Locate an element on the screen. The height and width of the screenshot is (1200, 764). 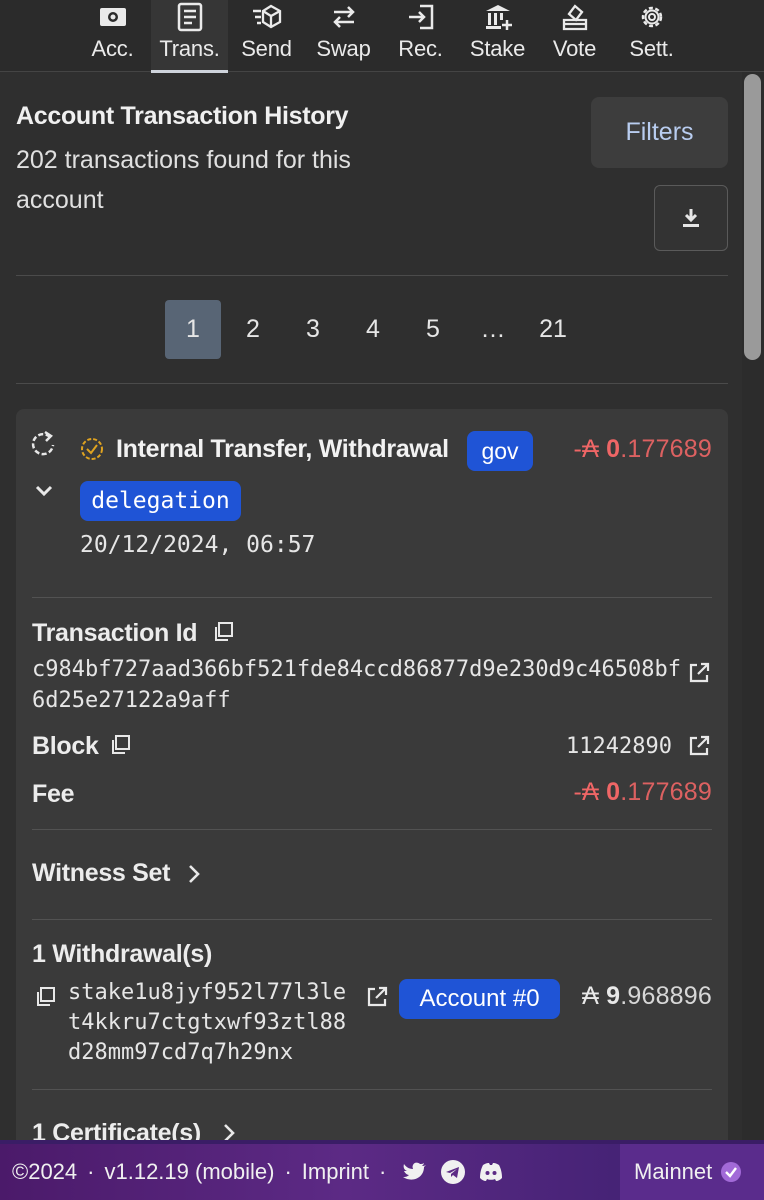
nav-transactions: Trans. is located at coordinates (189, 36).